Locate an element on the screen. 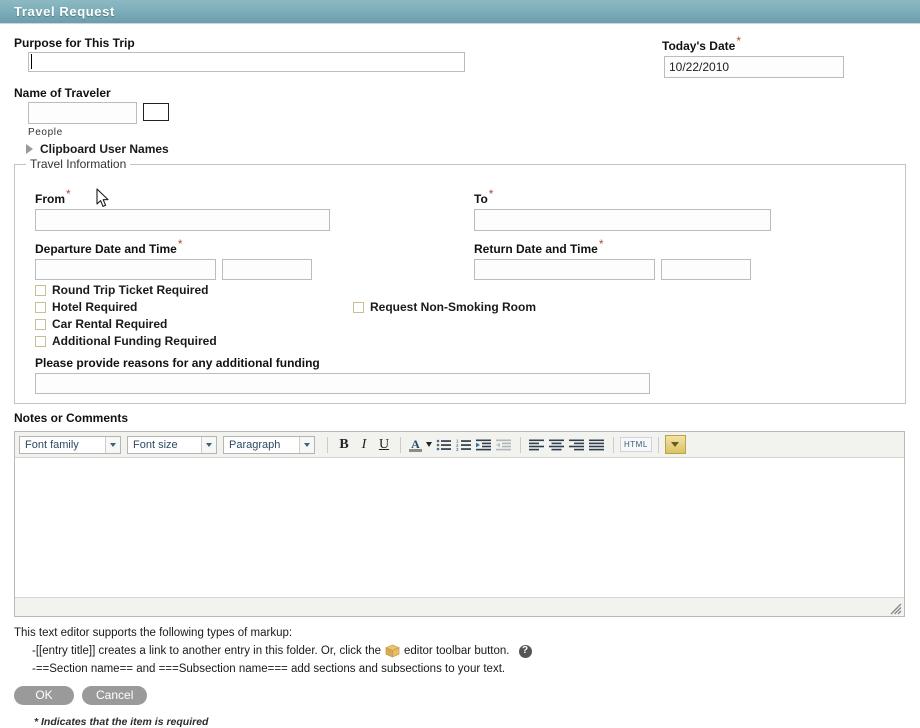  outdent-icon is located at coordinates (503, 444).